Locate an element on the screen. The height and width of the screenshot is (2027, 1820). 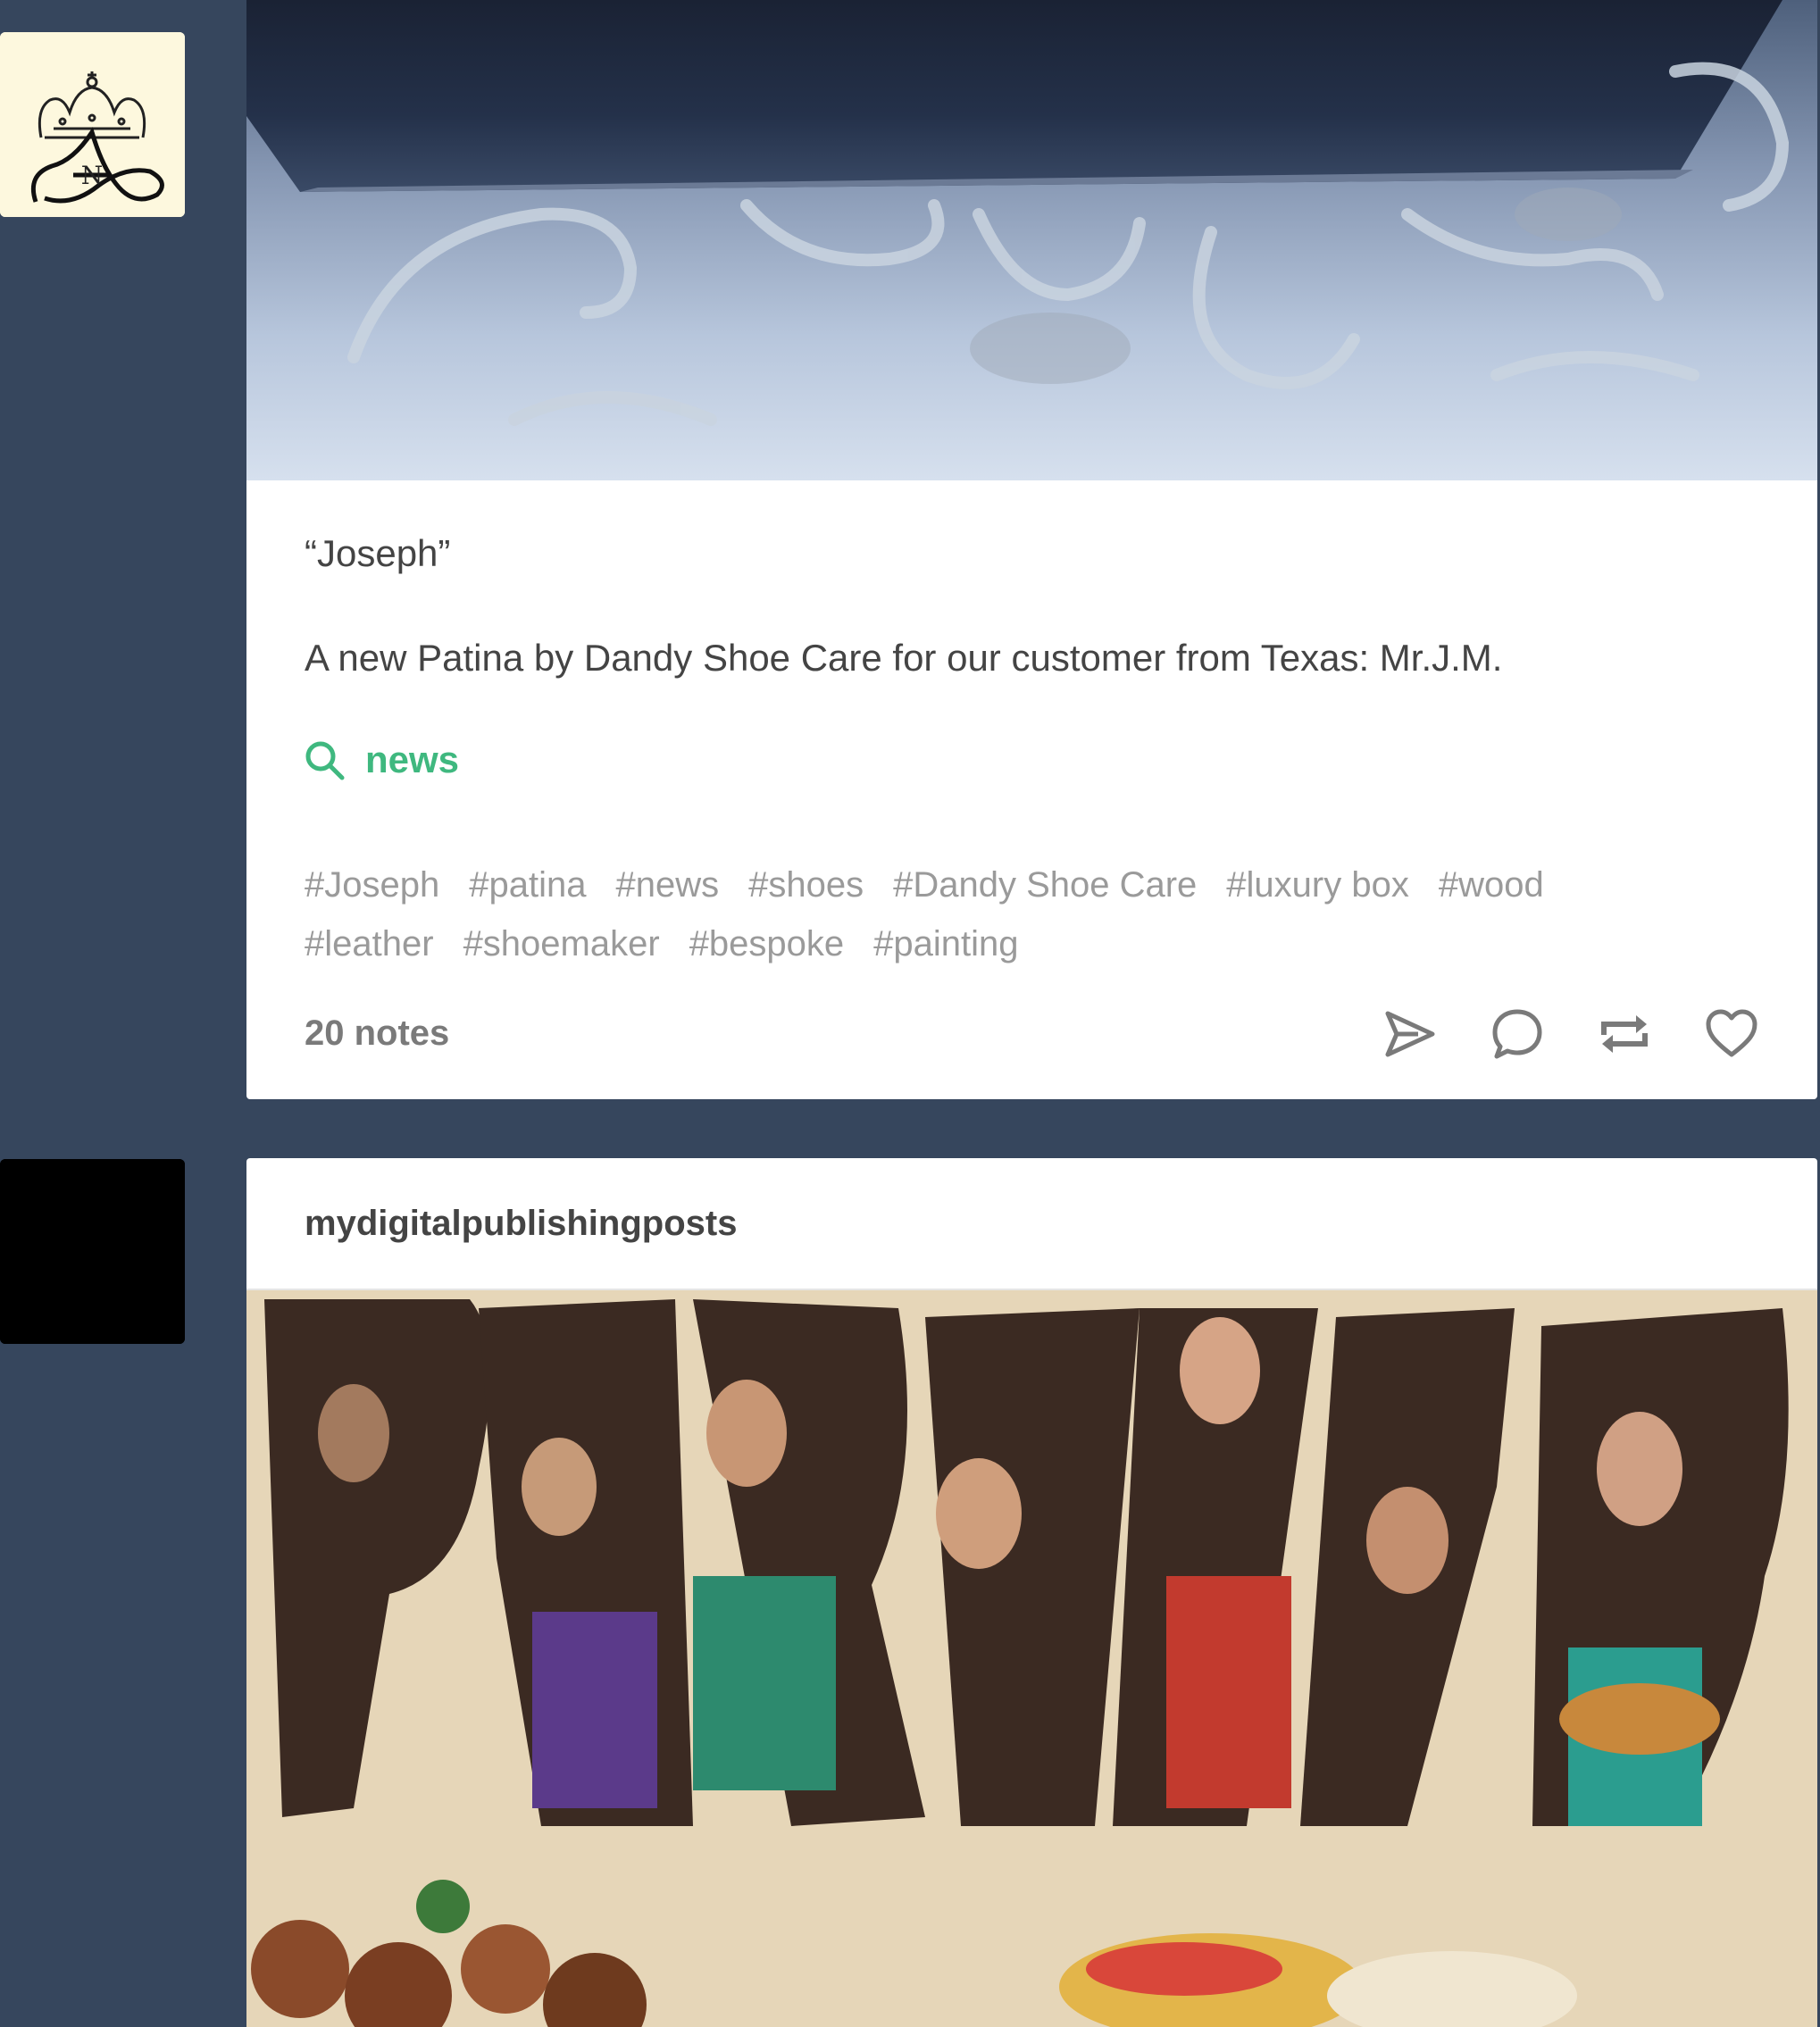
blog-name-link: mydigitalpublishingposts is located at coordinates (521, 1224).